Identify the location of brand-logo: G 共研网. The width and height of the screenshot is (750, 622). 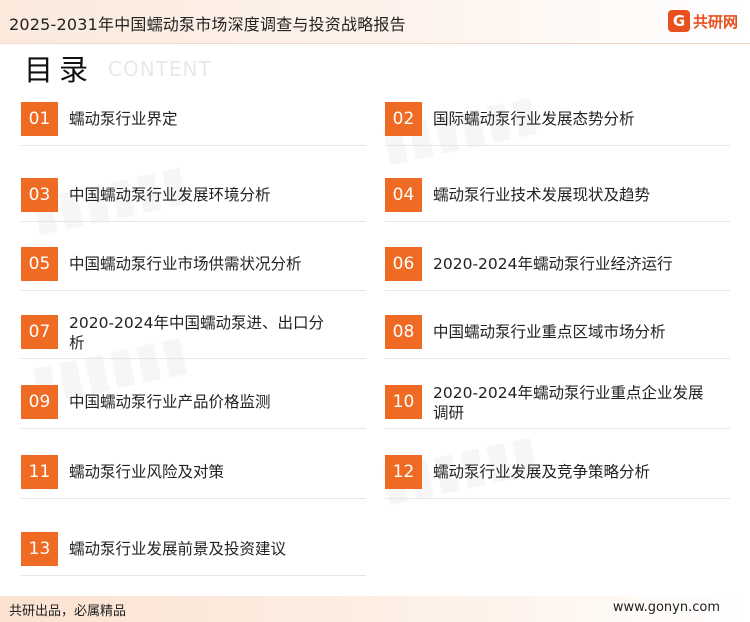
(702, 21).